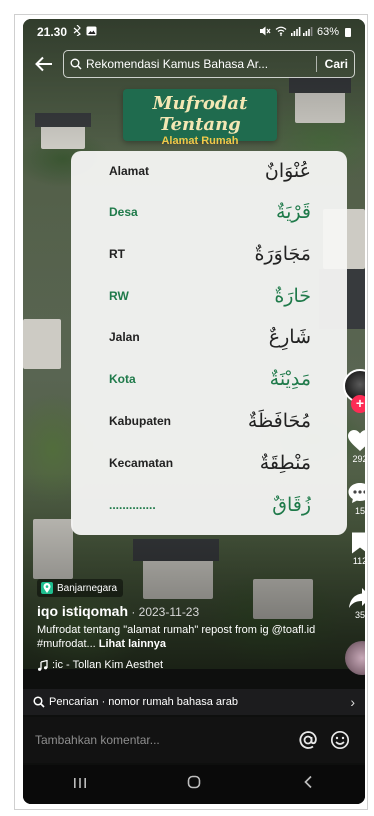  What do you see at coordinates (359, 511) in the screenshot?
I see `comment-count: 15` at bounding box center [359, 511].